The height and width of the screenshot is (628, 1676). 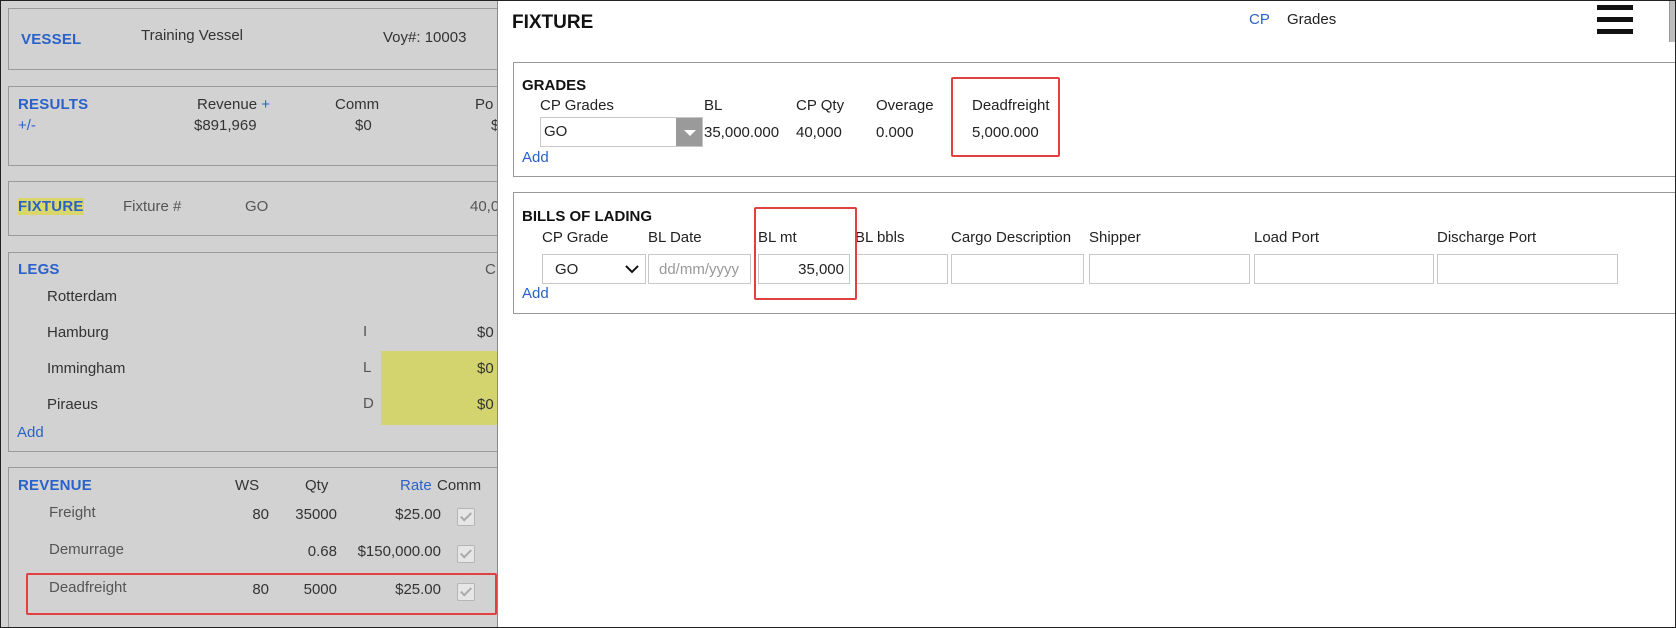 What do you see at coordinates (556, 131) in the screenshot?
I see `cp-grade-value: GO` at bounding box center [556, 131].